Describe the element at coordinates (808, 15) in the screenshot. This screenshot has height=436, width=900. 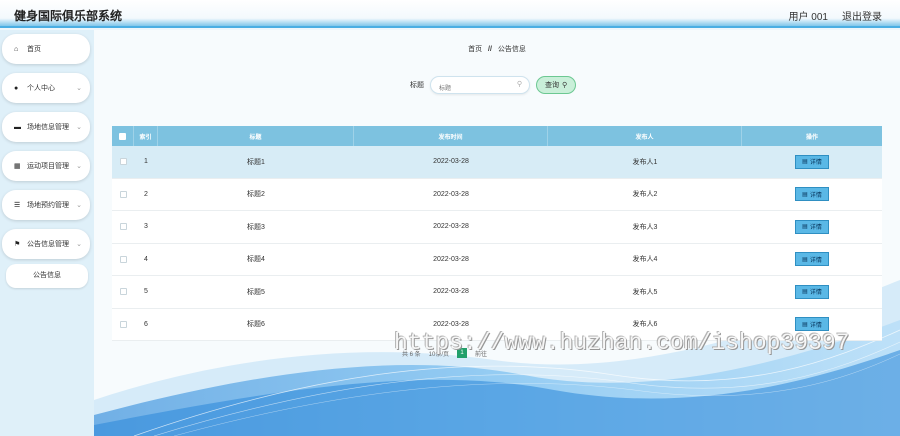
I see `user-name: 用户 001` at that location.